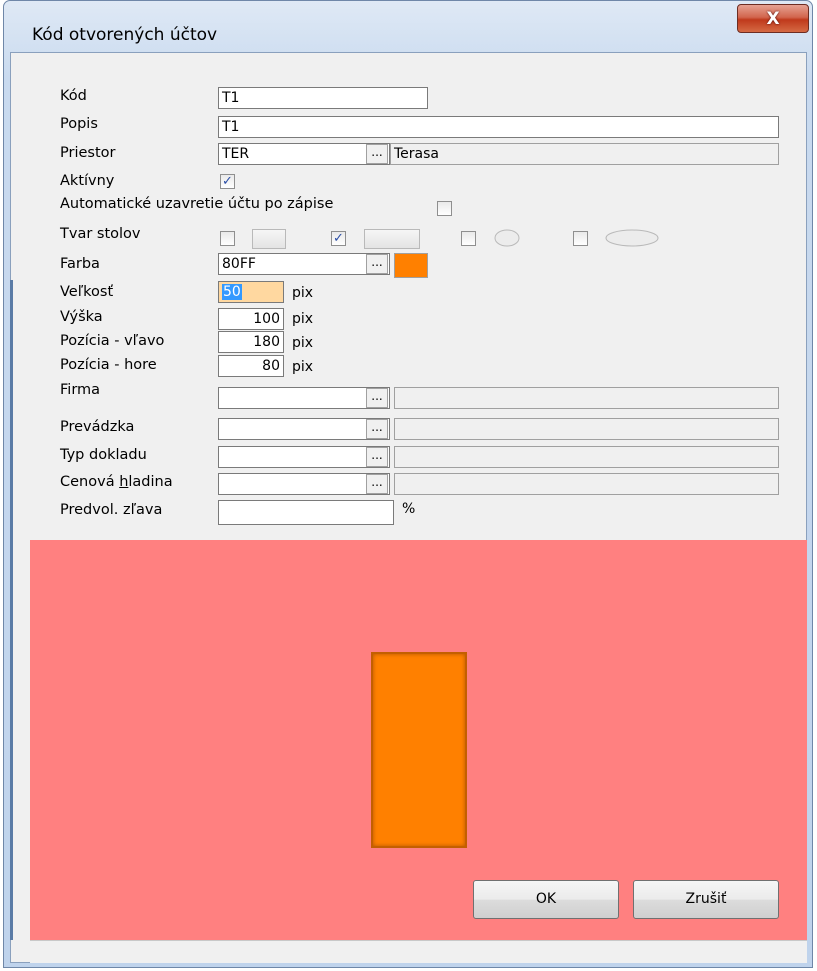 The height and width of the screenshot is (971, 817). What do you see at coordinates (338, 238) in the screenshot?
I see `shape-option-wide-rect-checkbox: ✓` at bounding box center [338, 238].